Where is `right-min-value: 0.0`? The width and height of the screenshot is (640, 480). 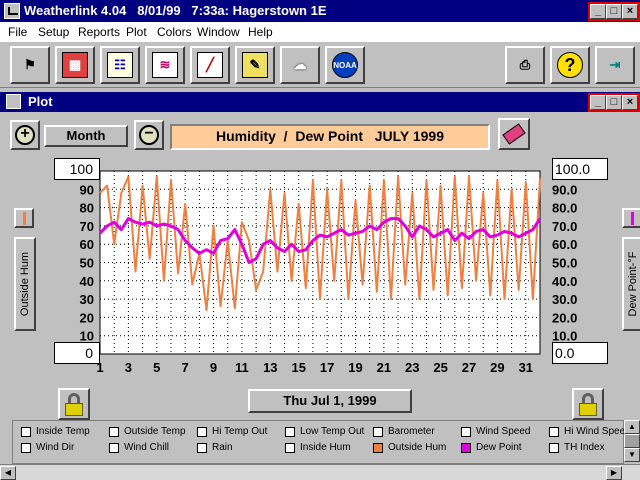 right-min-value: 0.0 is located at coordinates (580, 353).